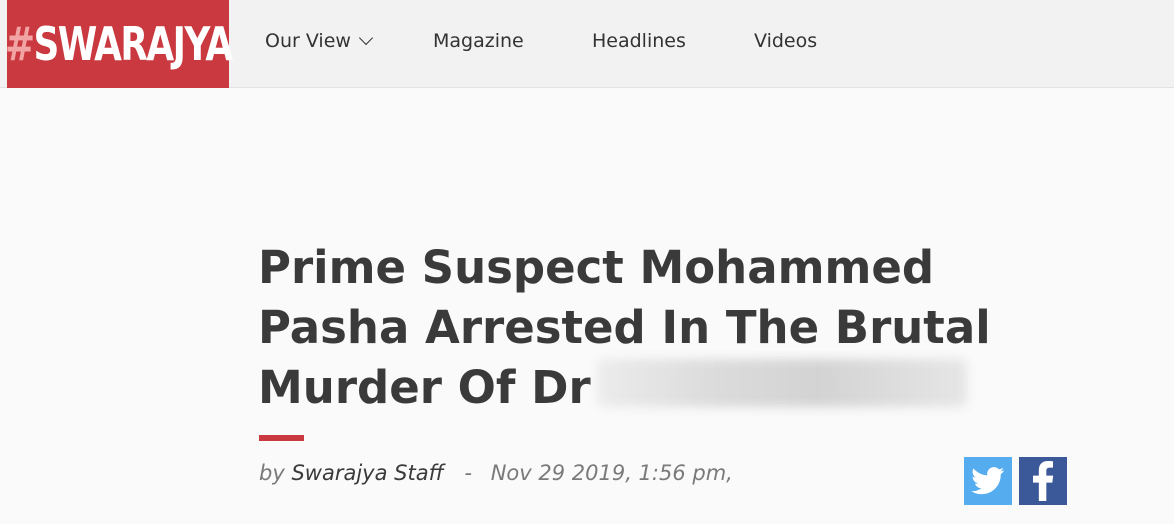 The height and width of the screenshot is (524, 1174). Describe the element at coordinates (272, 473) in the screenshot. I see `byline-by: by` at that location.